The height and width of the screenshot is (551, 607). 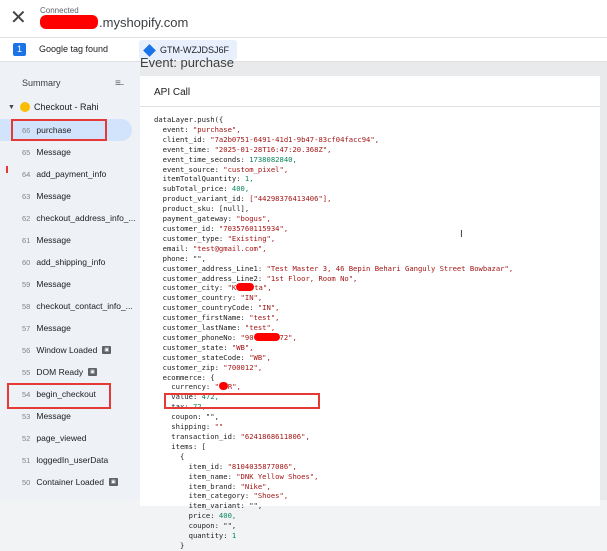 What do you see at coordinates (70, 196) in the screenshot?
I see `sidebar-event-item: 63 Message` at bounding box center [70, 196].